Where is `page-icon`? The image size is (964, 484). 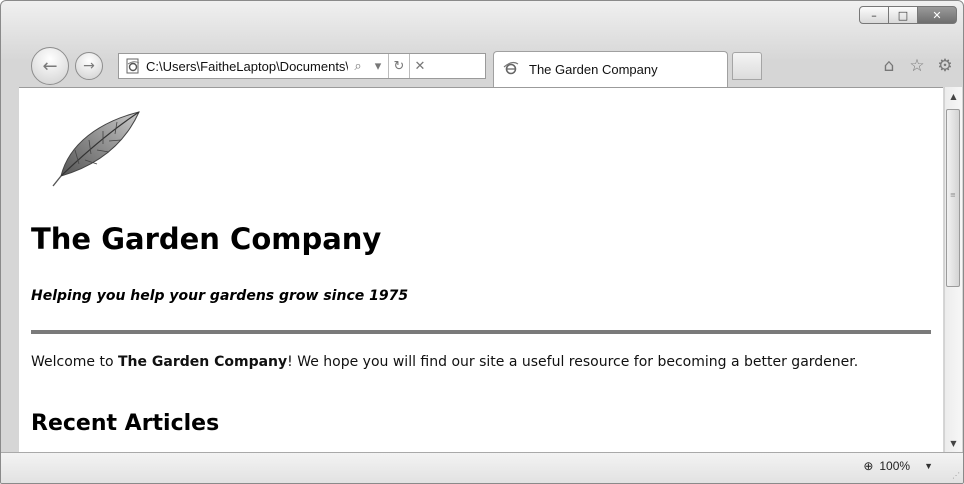 page-icon is located at coordinates (133, 66).